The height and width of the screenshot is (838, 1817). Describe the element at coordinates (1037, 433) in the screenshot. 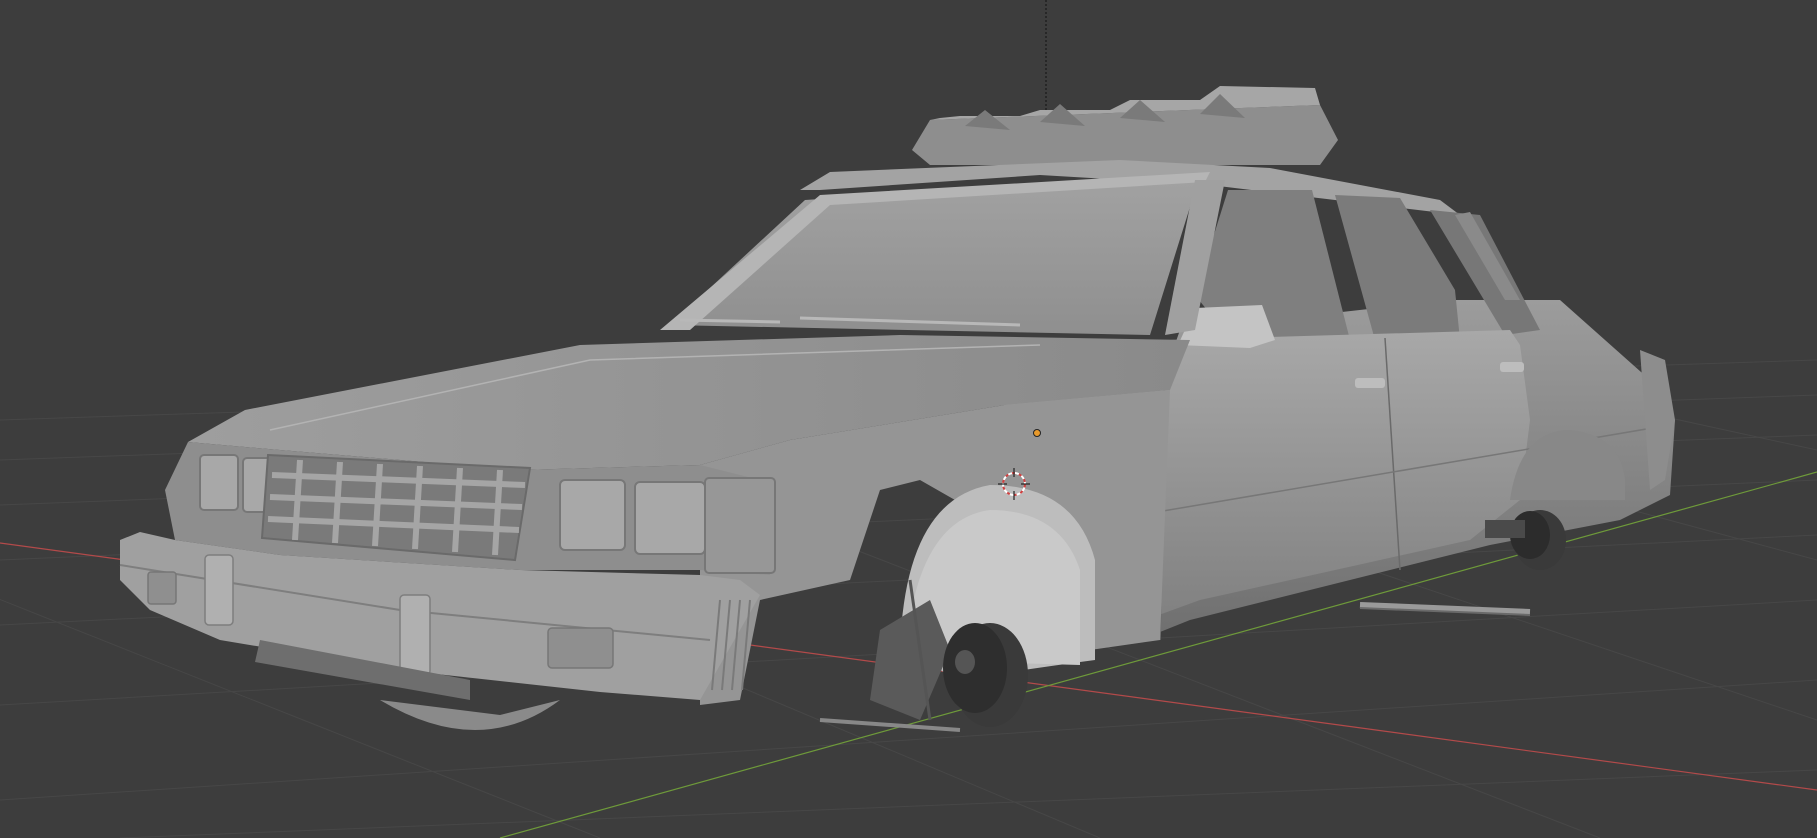

I see `object-origin-icon` at that location.